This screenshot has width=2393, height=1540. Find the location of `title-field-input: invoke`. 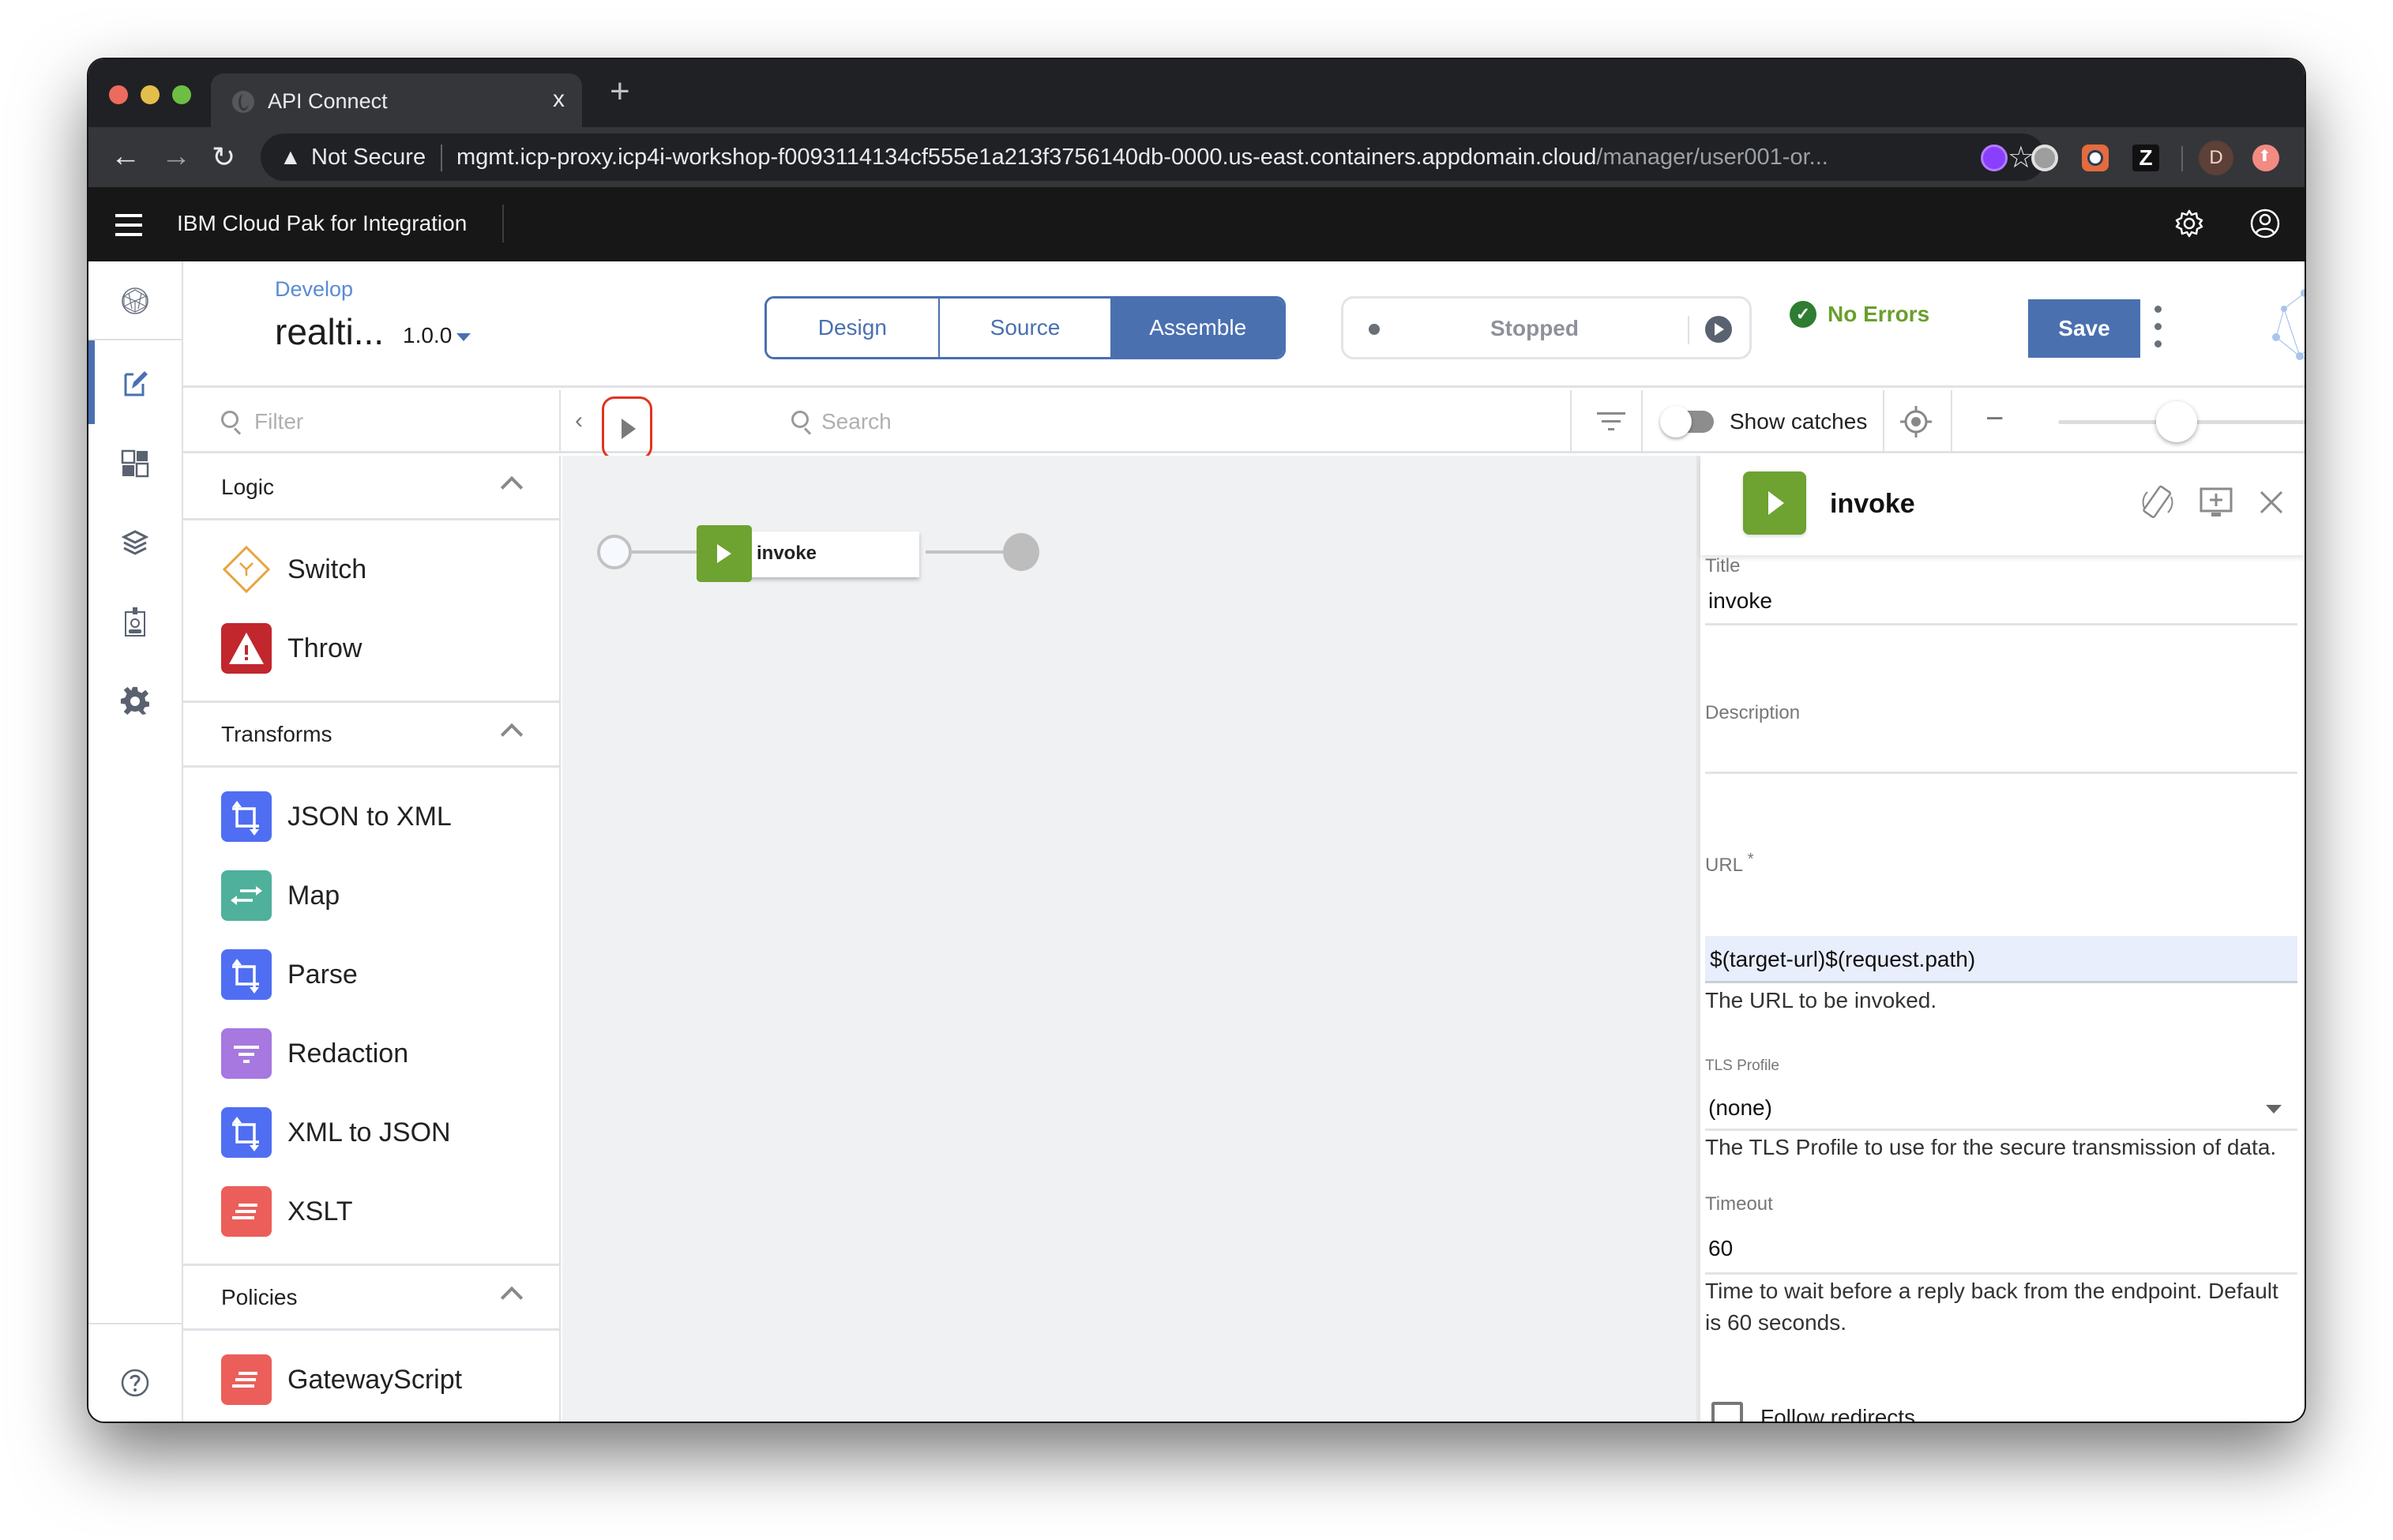

title-field-input: invoke is located at coordinates (2001, 601).